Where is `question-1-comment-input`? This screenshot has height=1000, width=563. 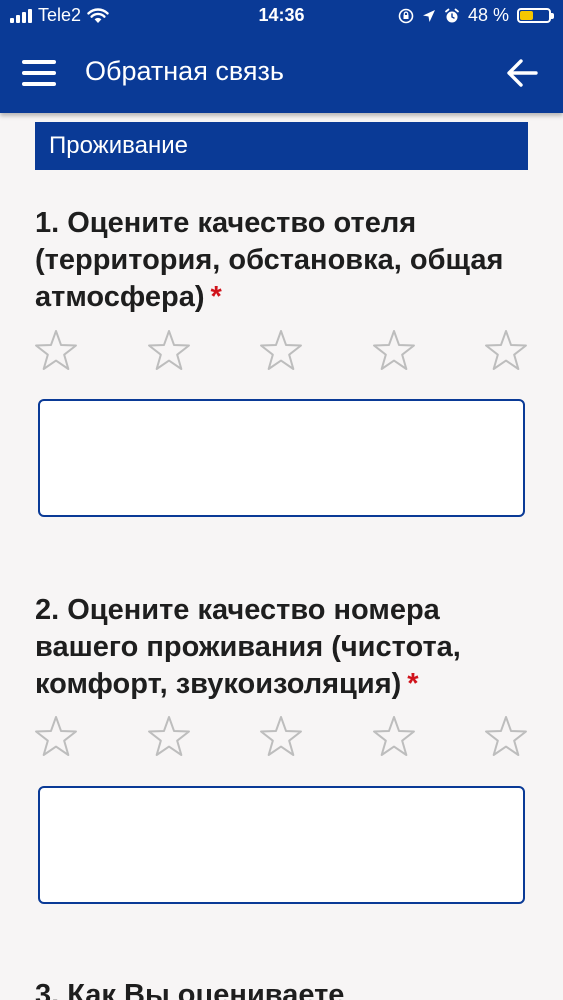 question-1-comment-input is located at coordinates (281, 458).